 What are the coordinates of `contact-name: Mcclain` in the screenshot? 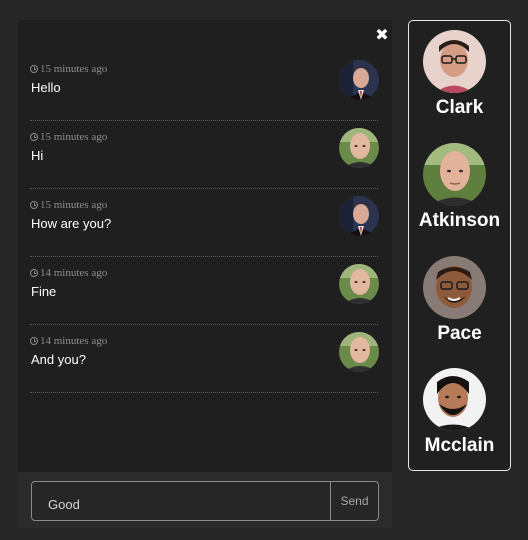 It's located at (459, 445).